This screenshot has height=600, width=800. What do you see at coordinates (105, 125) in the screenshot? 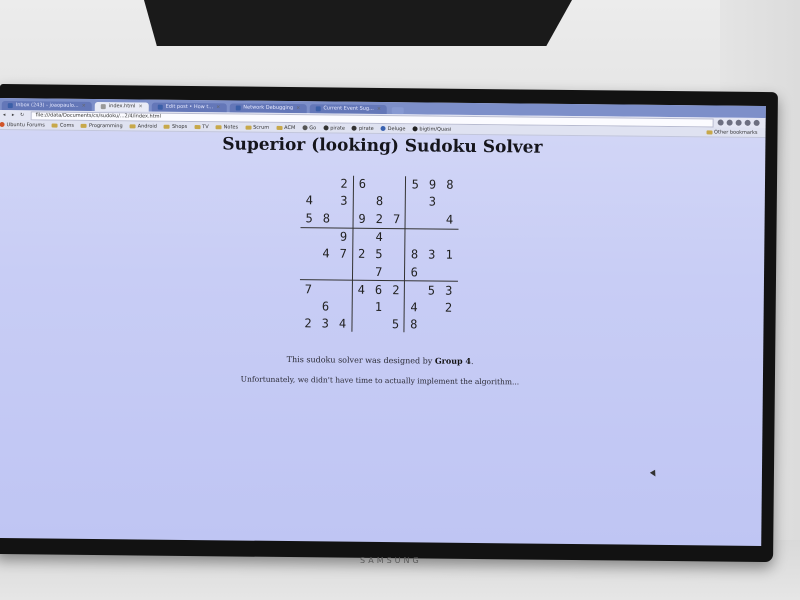
I see `bookmark-label: Programming` at bounding box center [105, 125].